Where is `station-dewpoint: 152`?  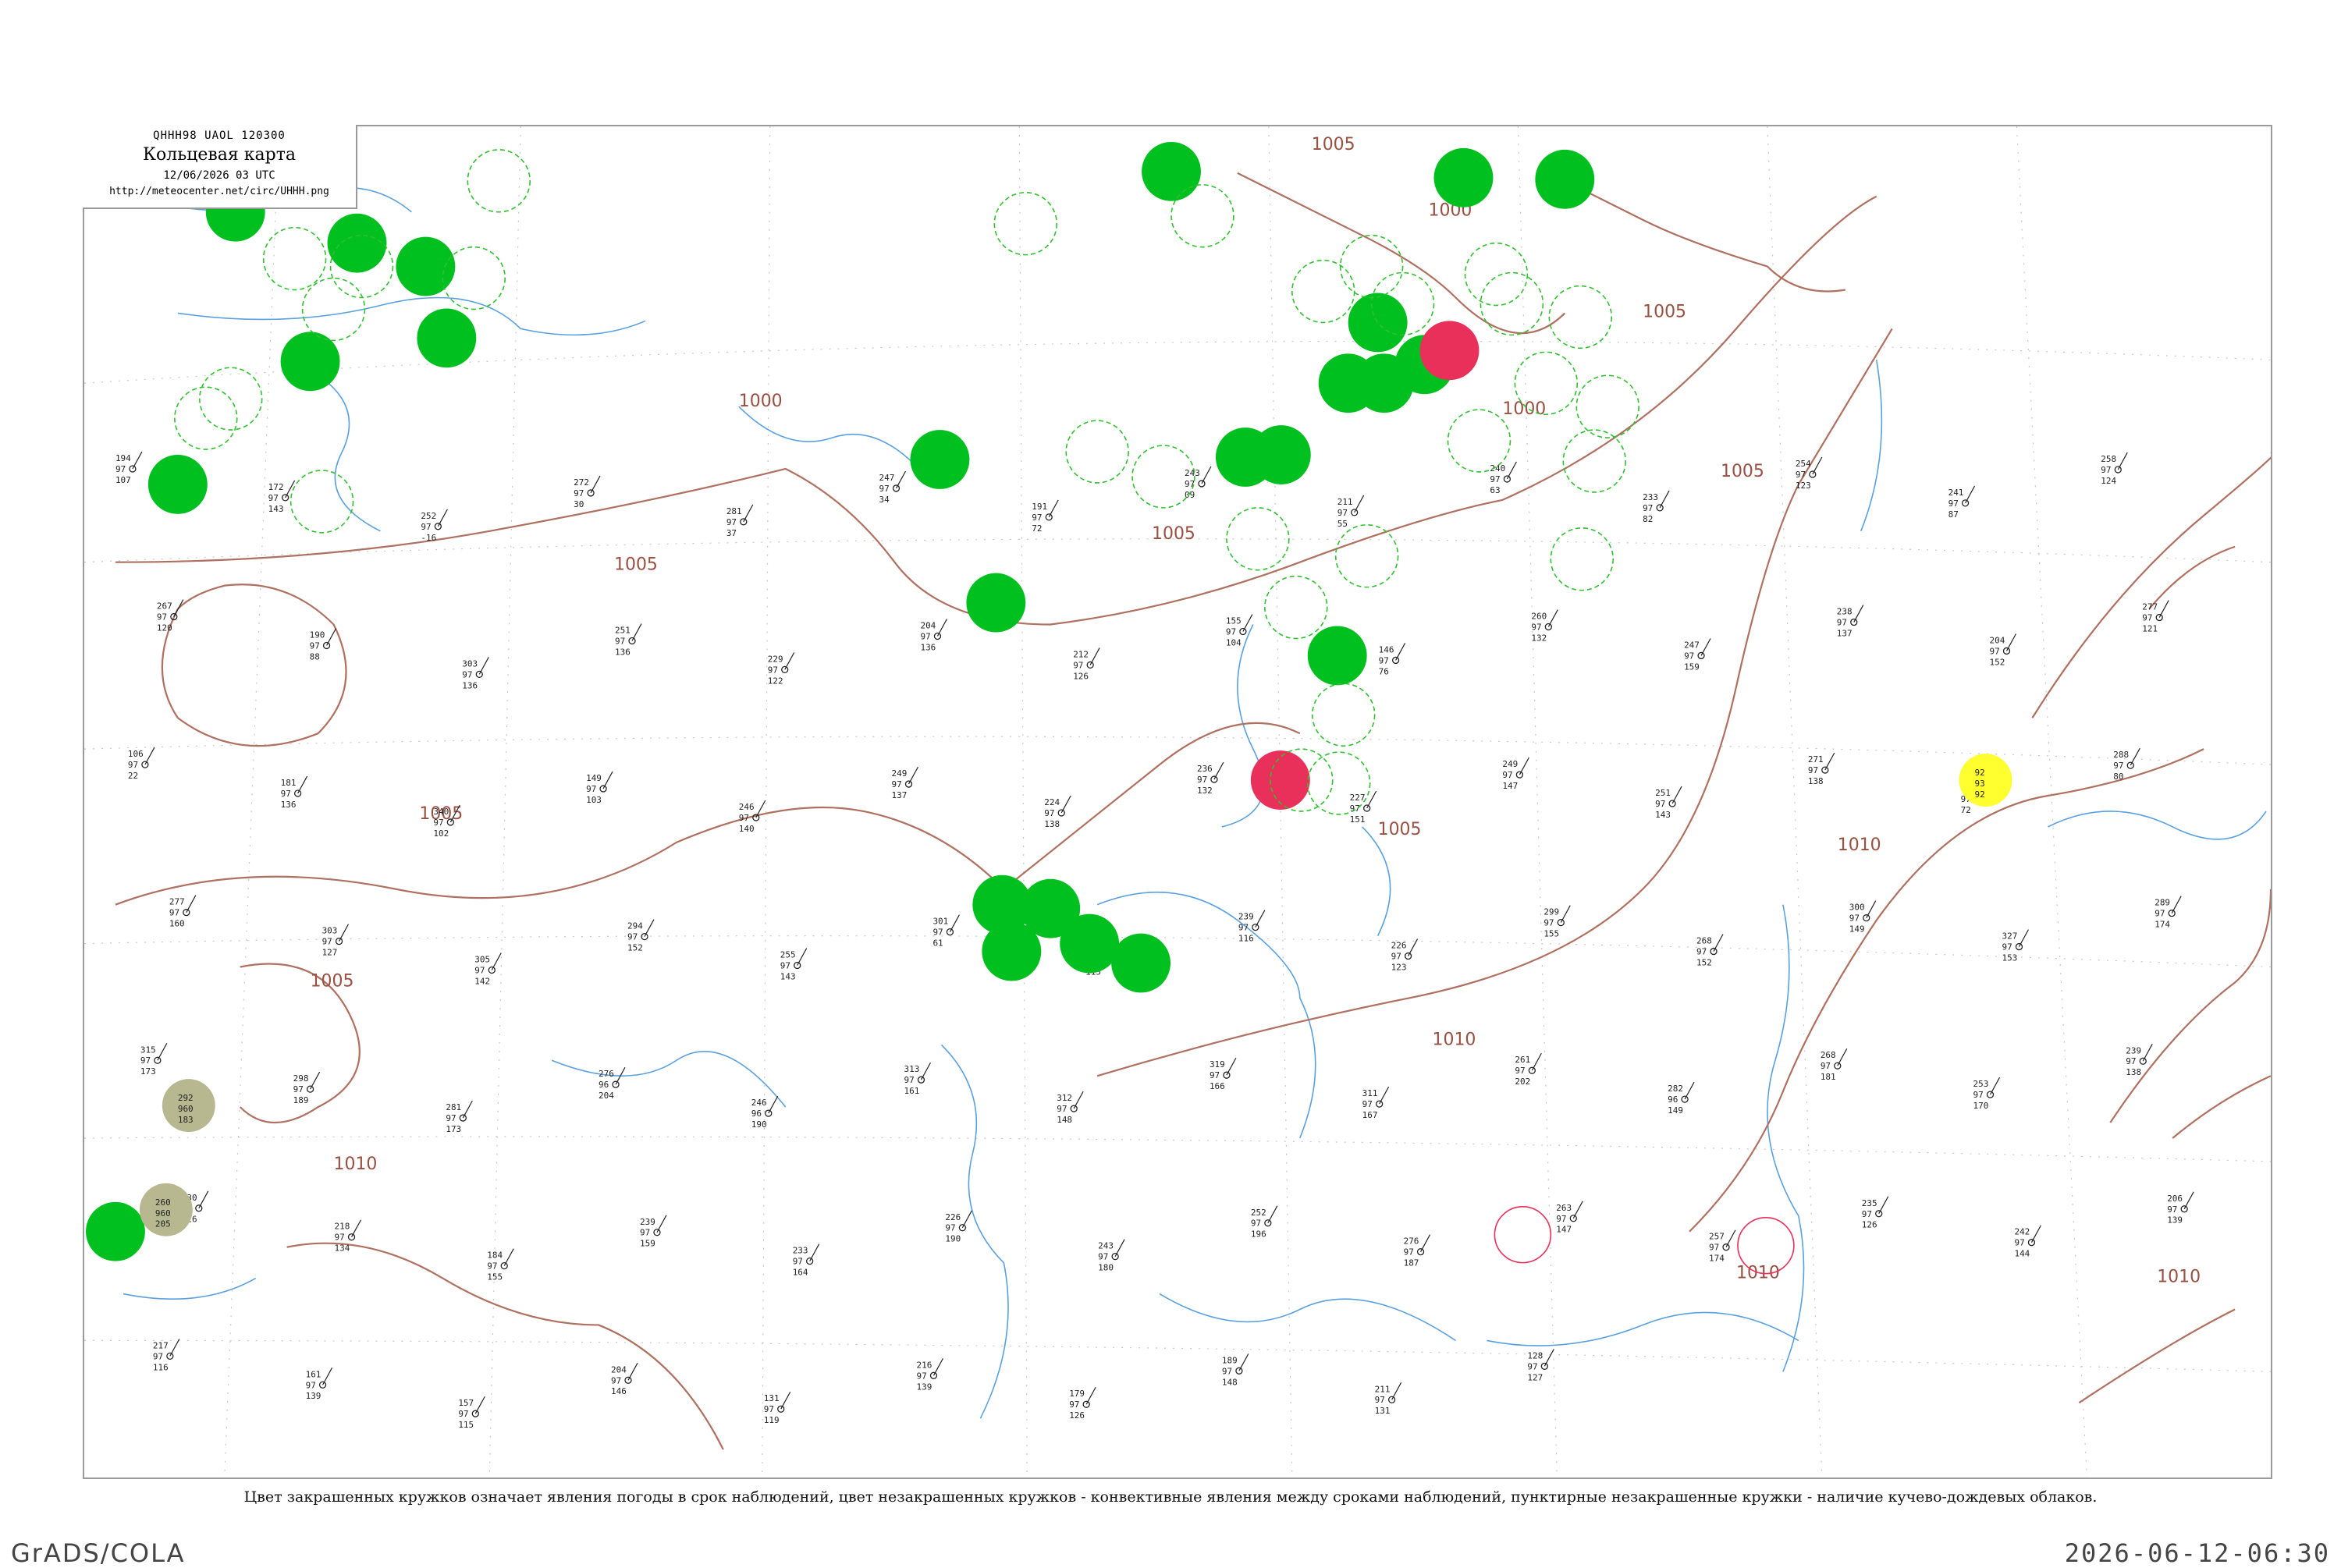
station-dewpoint: 152 is located at coordinates (1704, 963).